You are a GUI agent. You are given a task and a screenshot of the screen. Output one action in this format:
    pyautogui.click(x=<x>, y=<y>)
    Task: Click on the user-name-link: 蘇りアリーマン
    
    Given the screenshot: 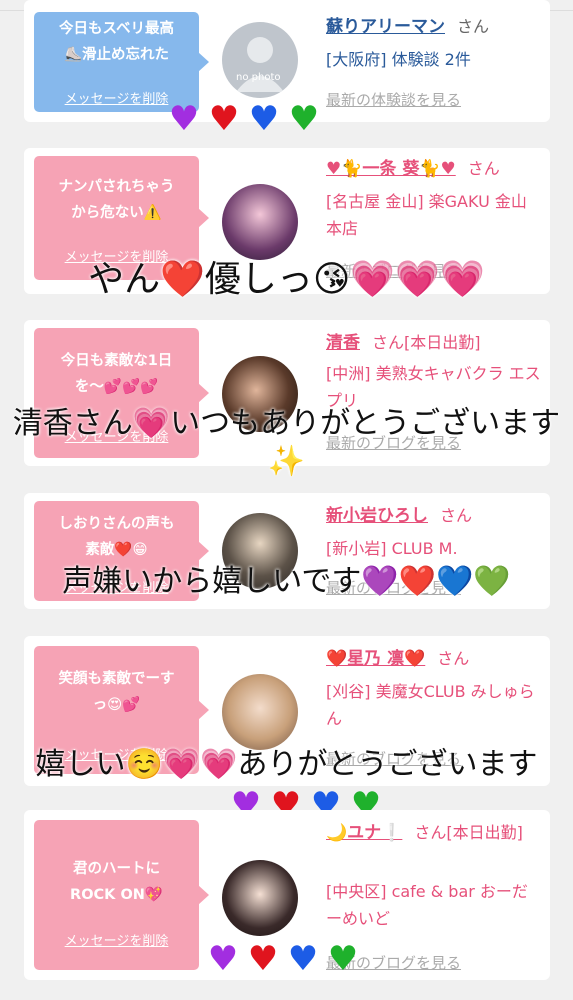 What is the action you would take?
    pyautogui.click(x=385, y=27)
    